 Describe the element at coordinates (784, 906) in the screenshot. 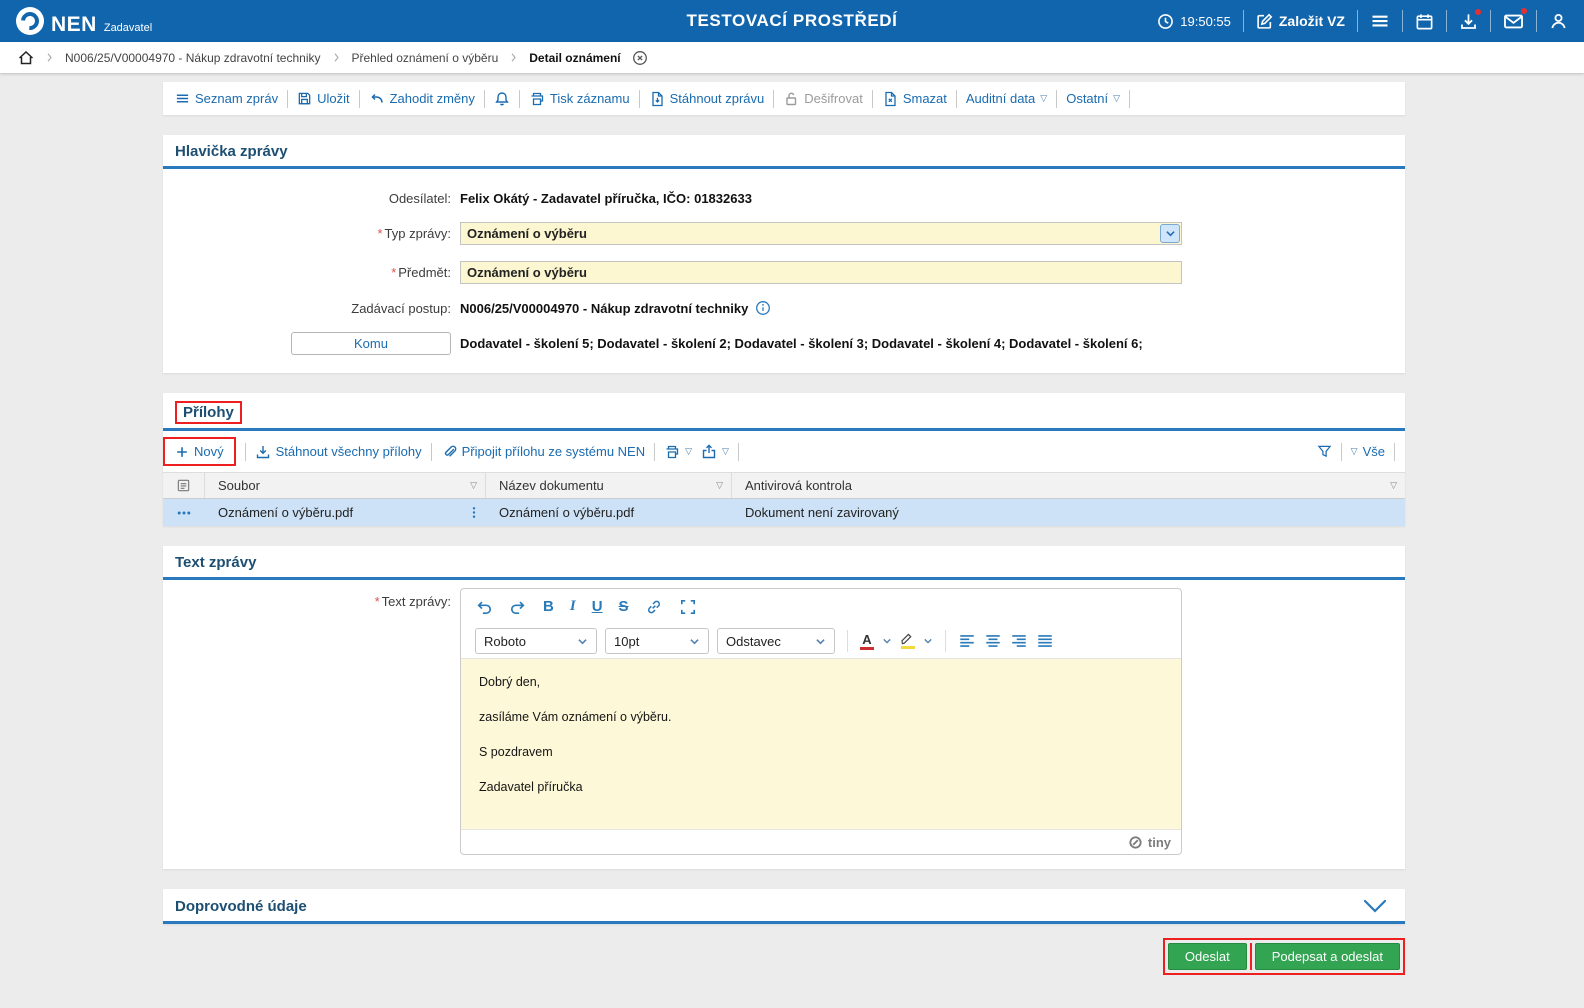

I see `section-doprovodne-udaje: Doprovodné údaje` at that location.